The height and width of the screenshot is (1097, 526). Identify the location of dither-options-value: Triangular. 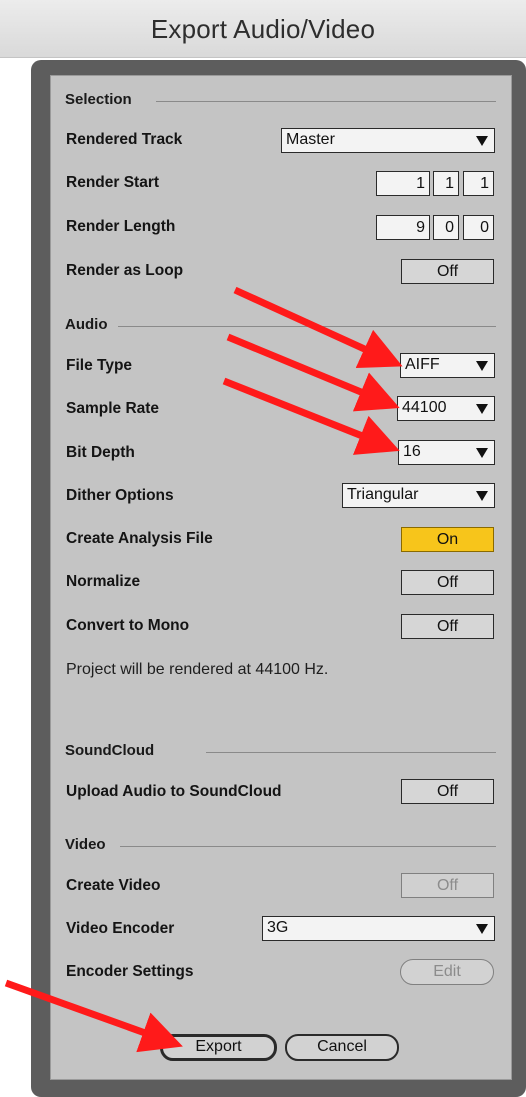
(383, 494).